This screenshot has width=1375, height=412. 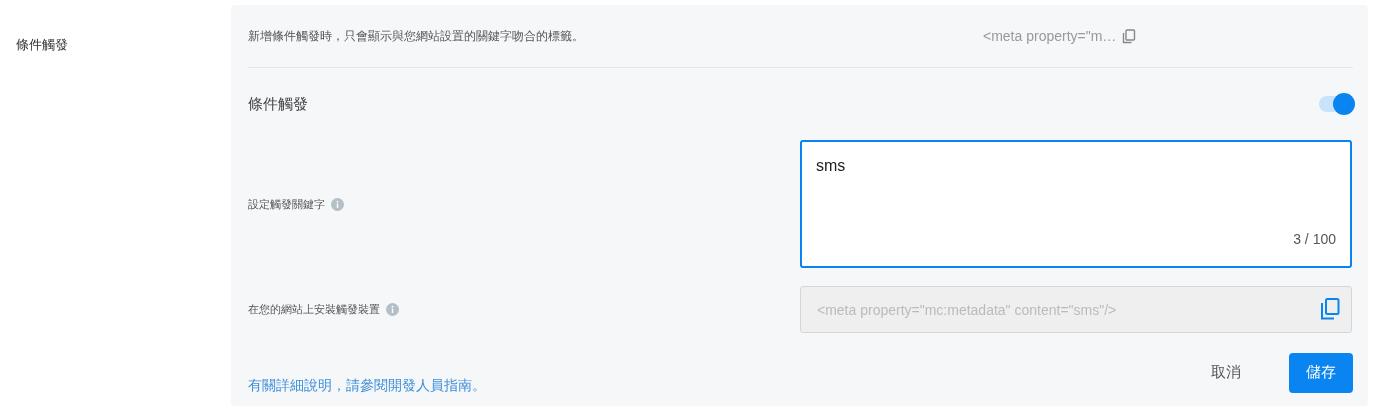 What do you see at coordinates (1314, 239) in the screenshot?
I see `character-counter: 3 / 100` at bounding box center [1314, 239].